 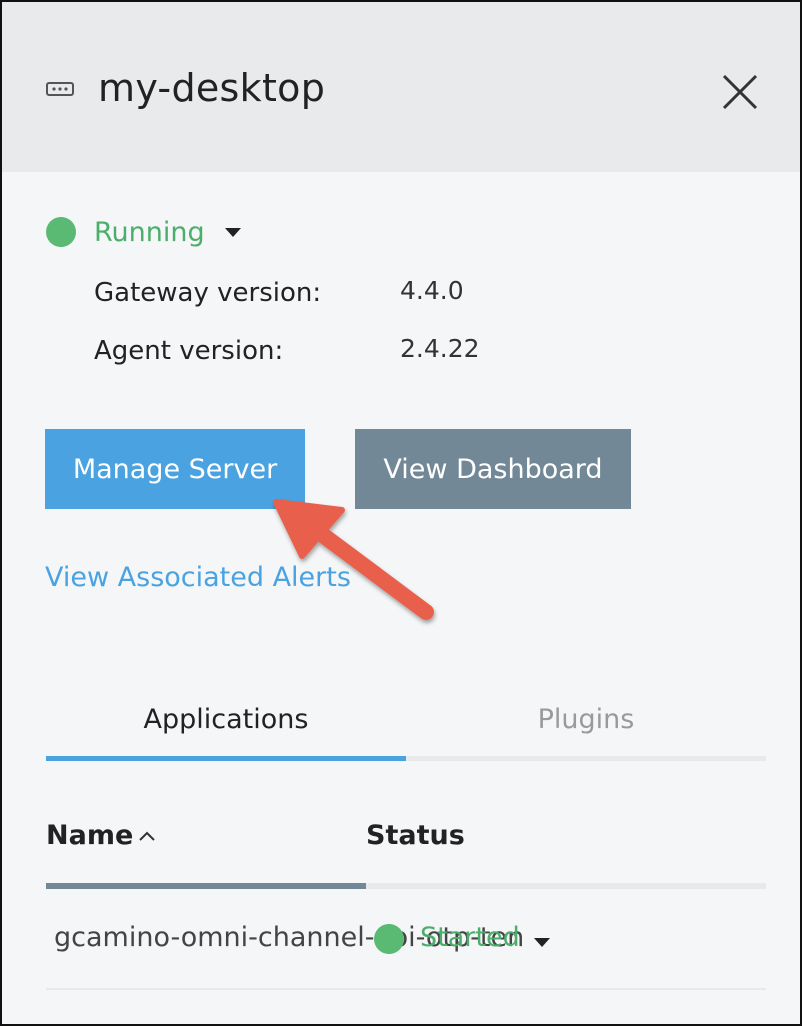 What do you see at coordinates (89, 835) in the screenshot?
I see `column-header-name: Name` at bounding box center [89, 835].